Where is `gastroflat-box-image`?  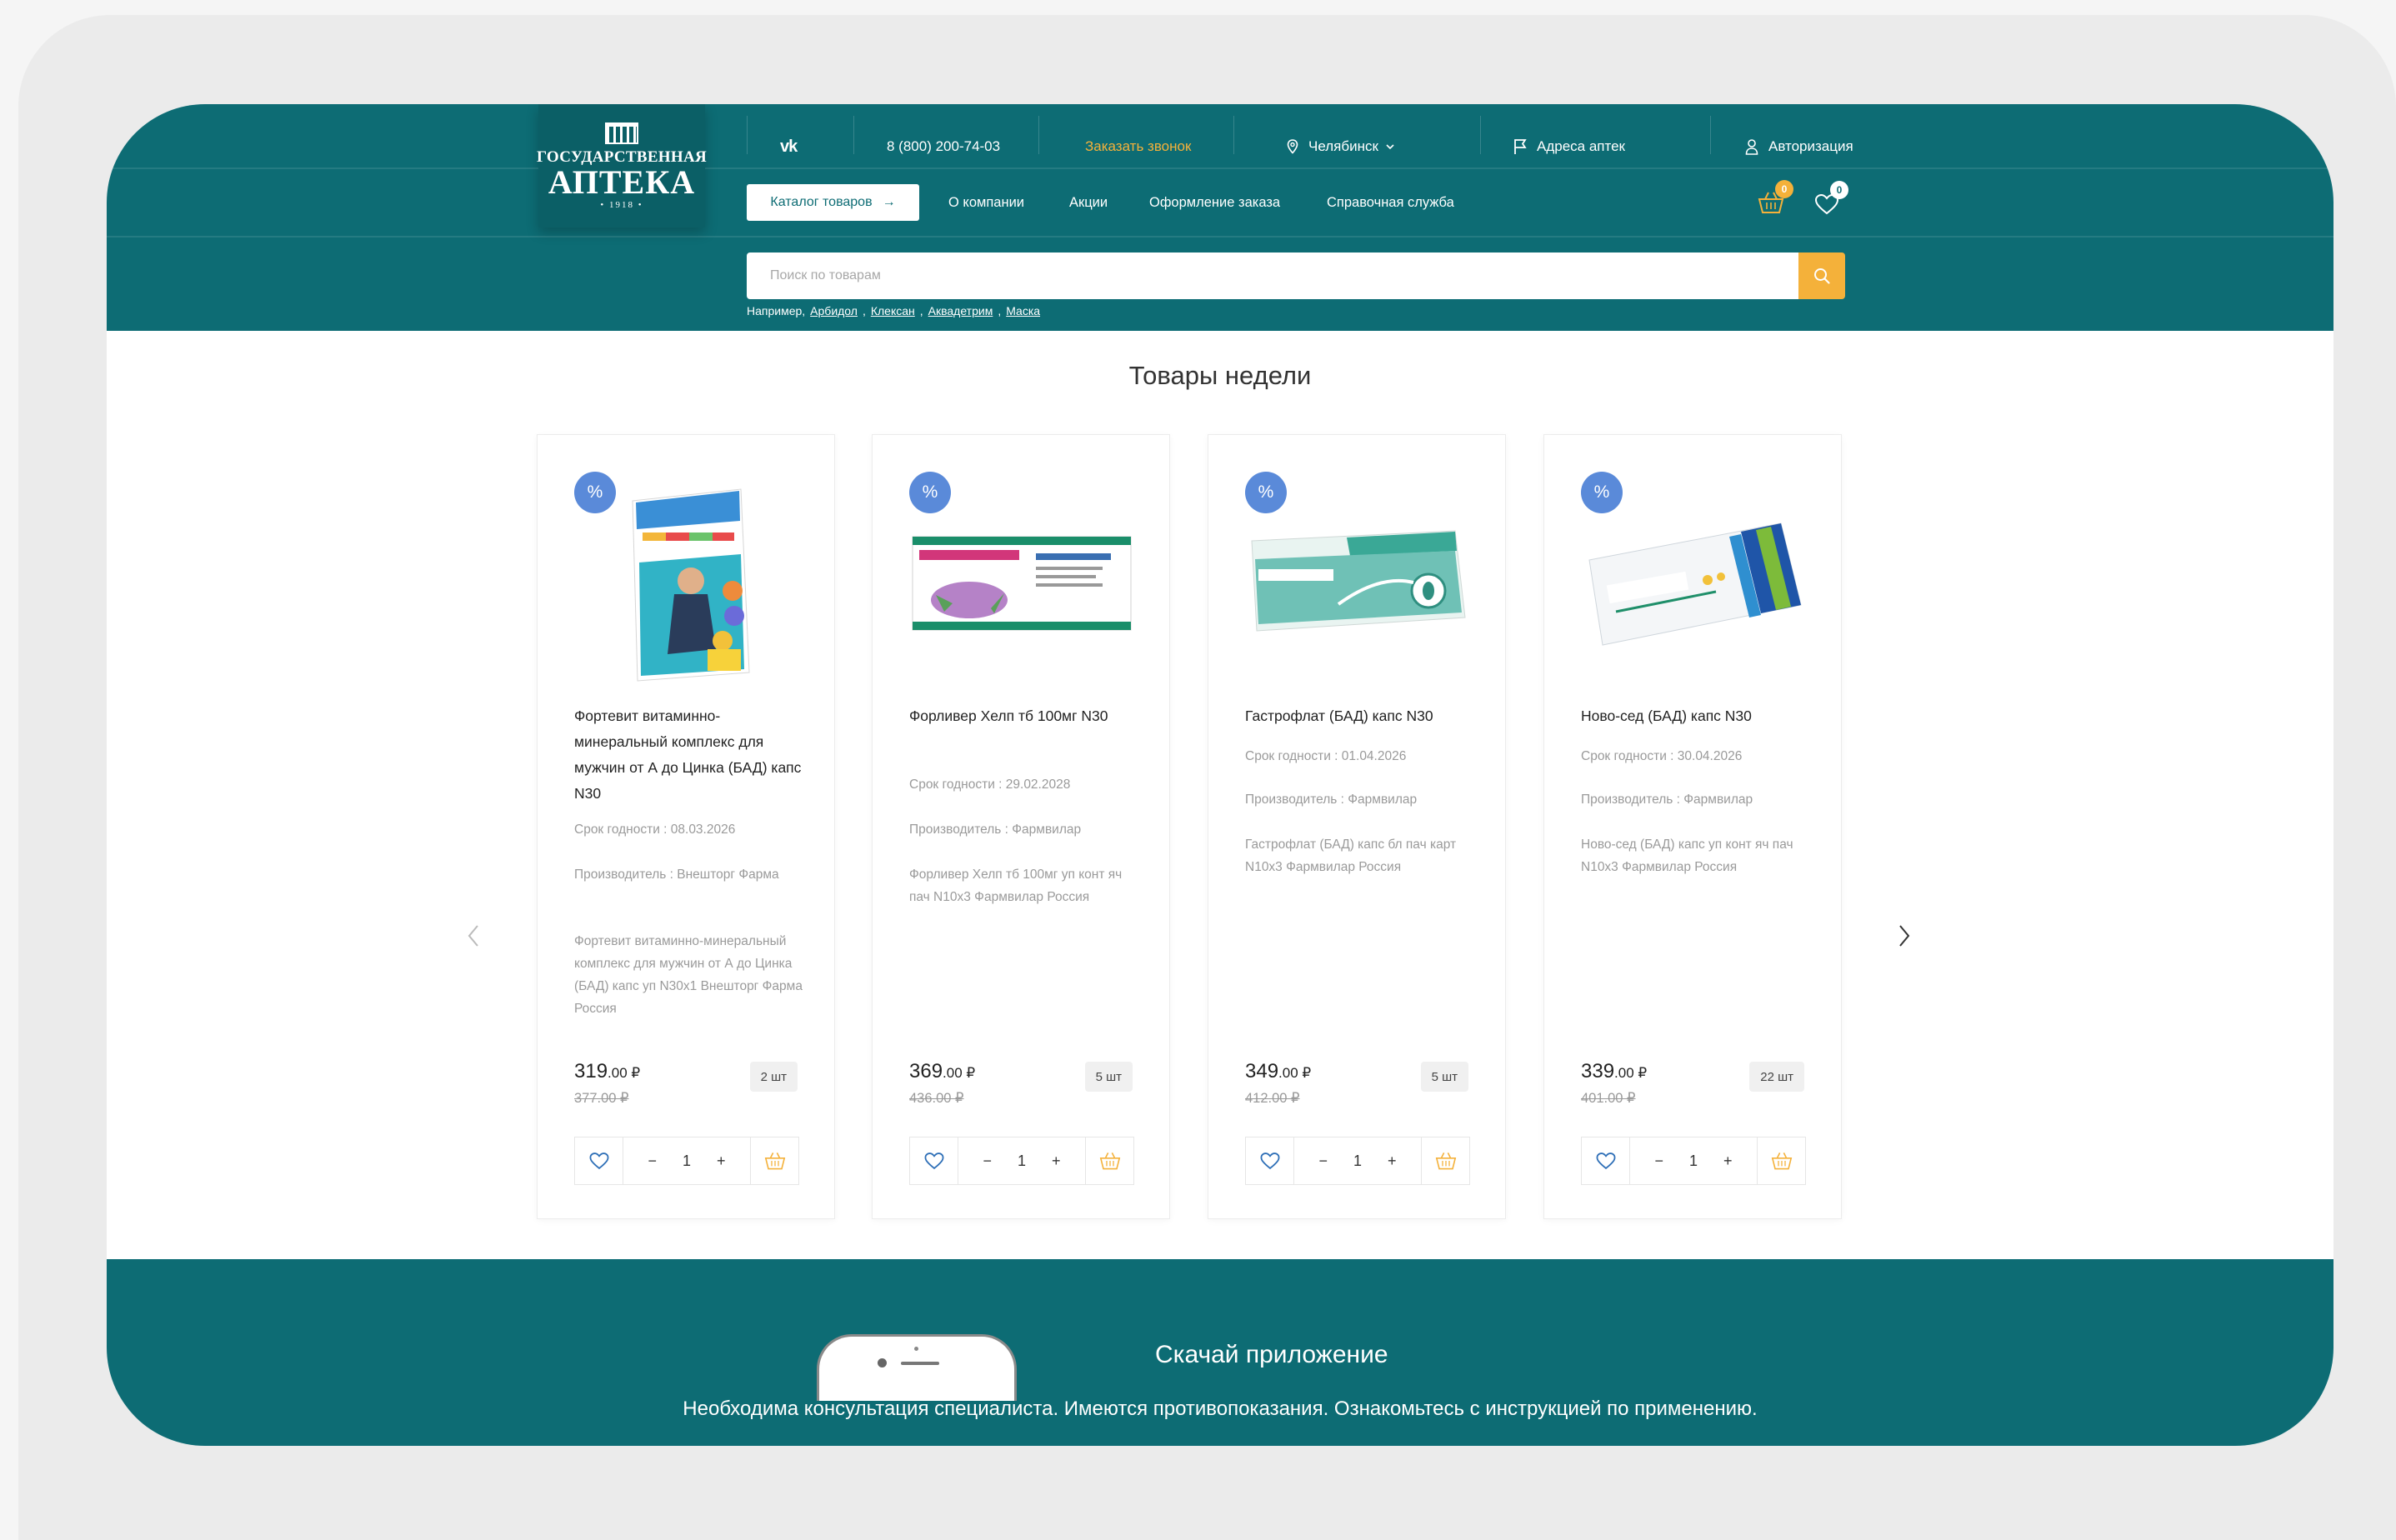 gastroflat-box-image is located at coordinates (1358, 580).